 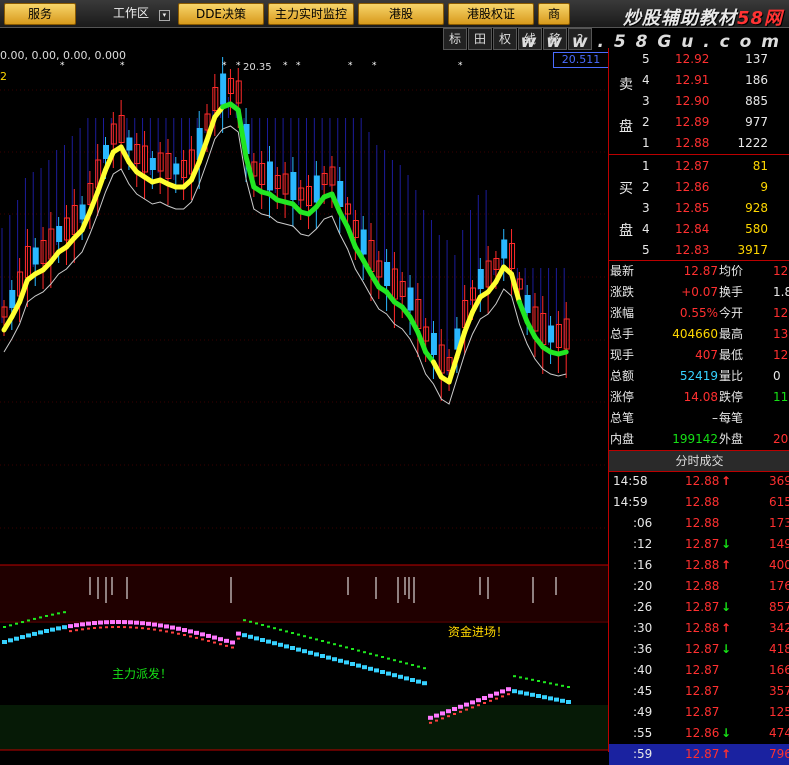 What do you see at coordinates (779, 502) in the screenshot?
I see `tick-volume: 615` at bounding box center [779, 502].